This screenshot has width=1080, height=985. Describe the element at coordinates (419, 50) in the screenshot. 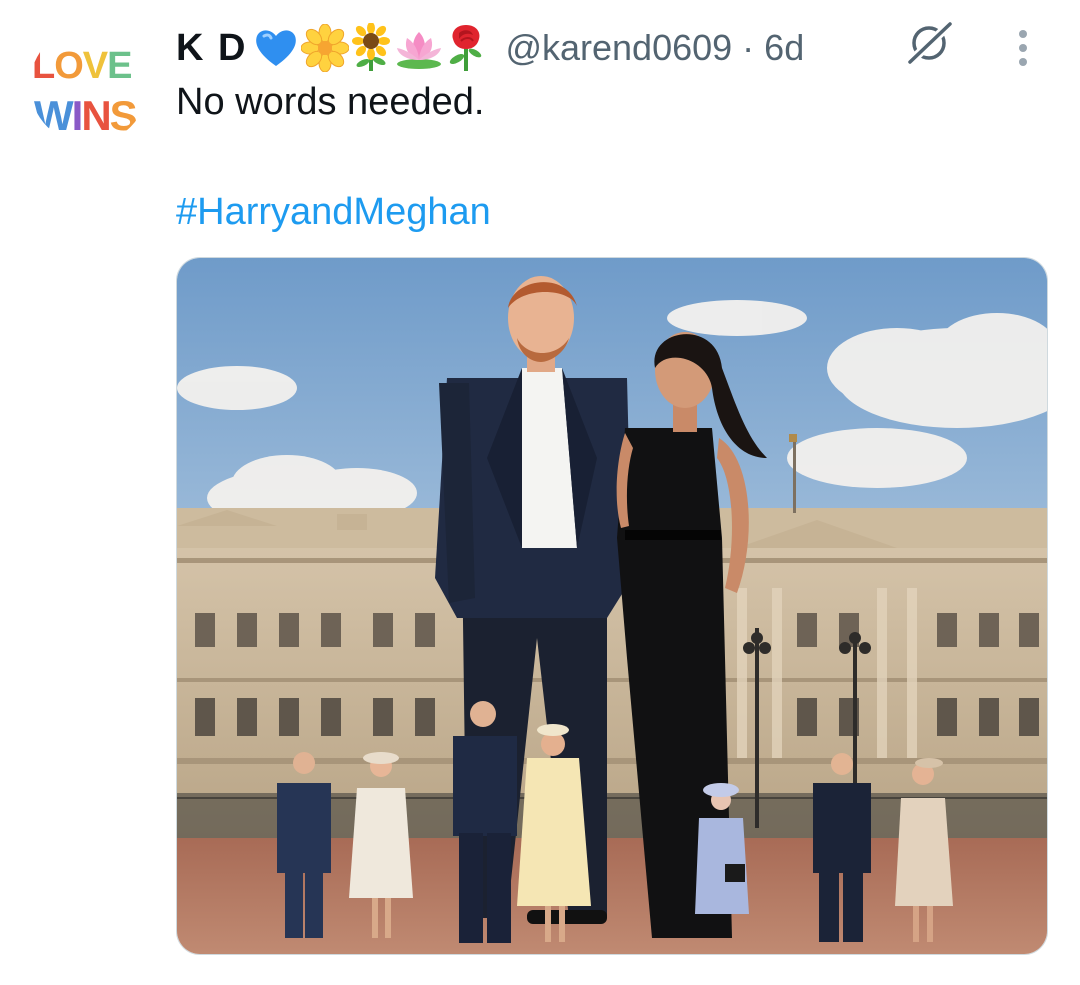

I see `lotus-icon` at that location.